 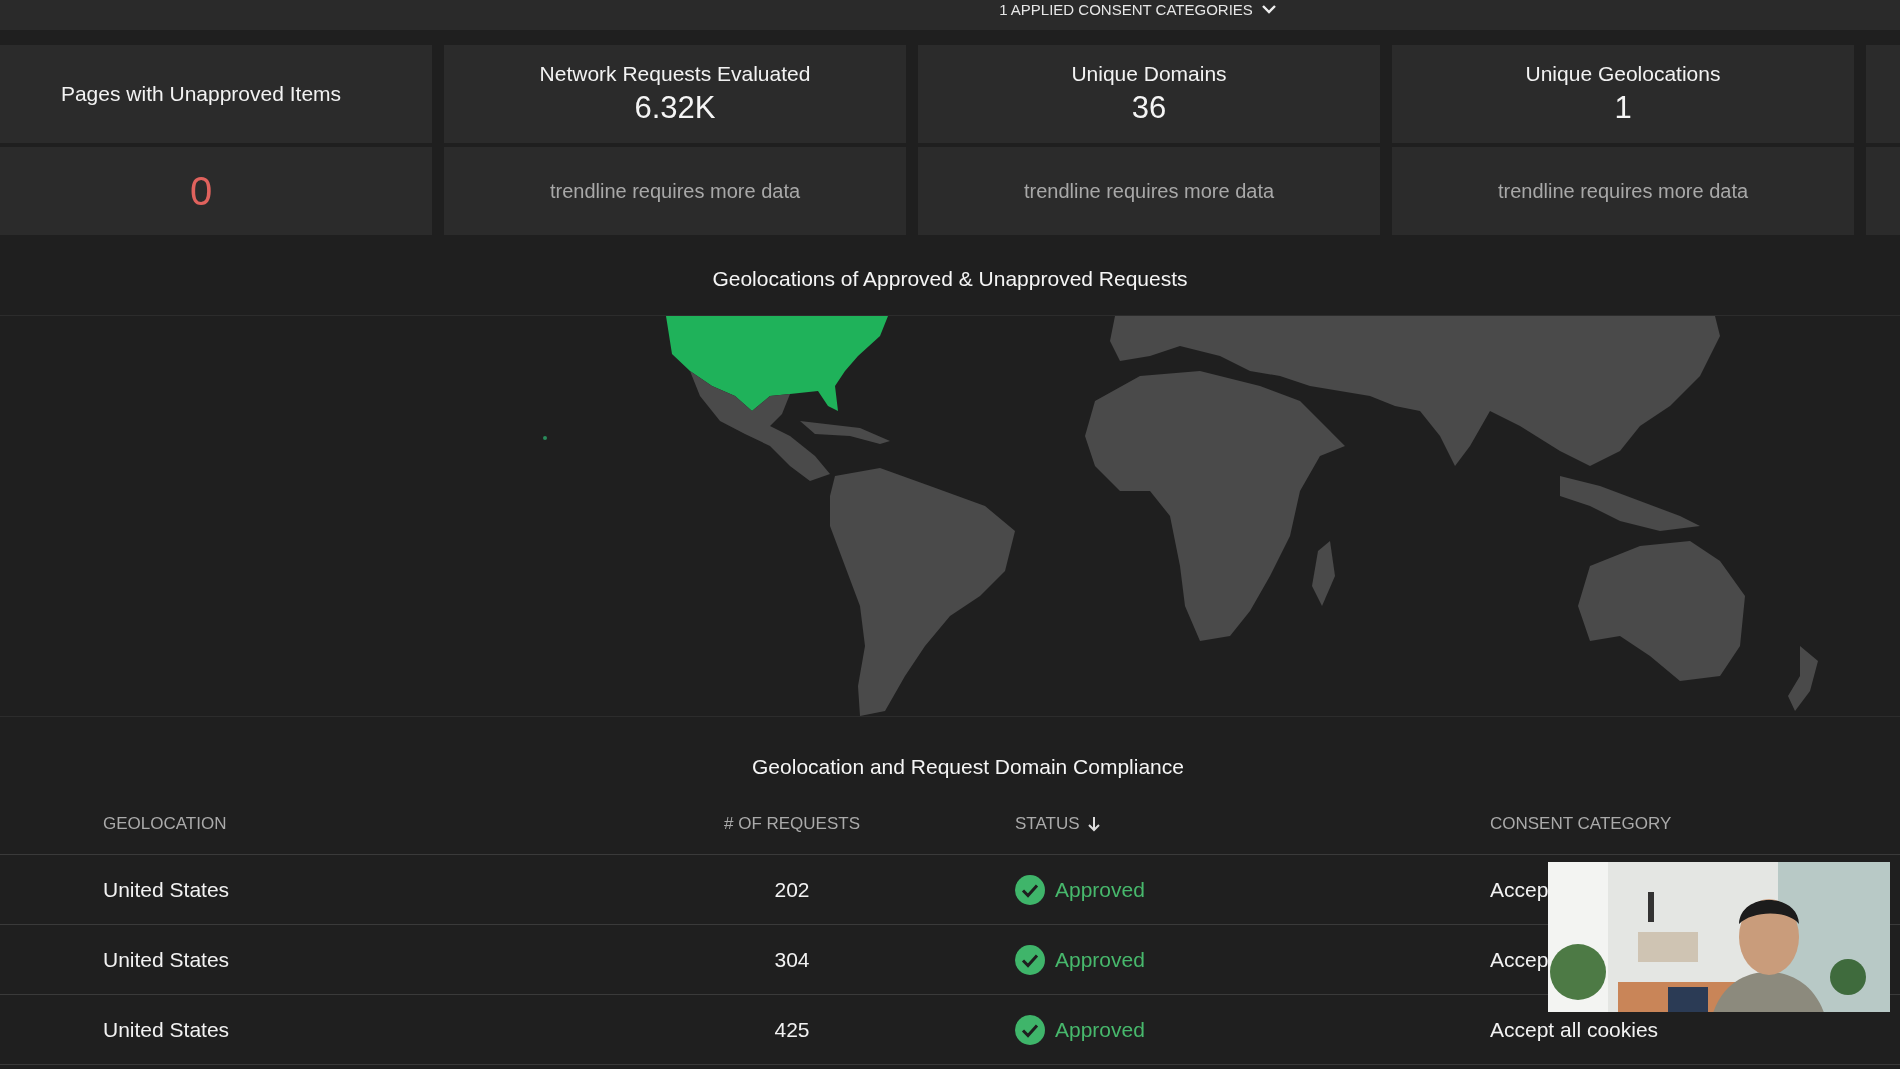 I want to click on table-cell: 304, so click(x=792, y=959).